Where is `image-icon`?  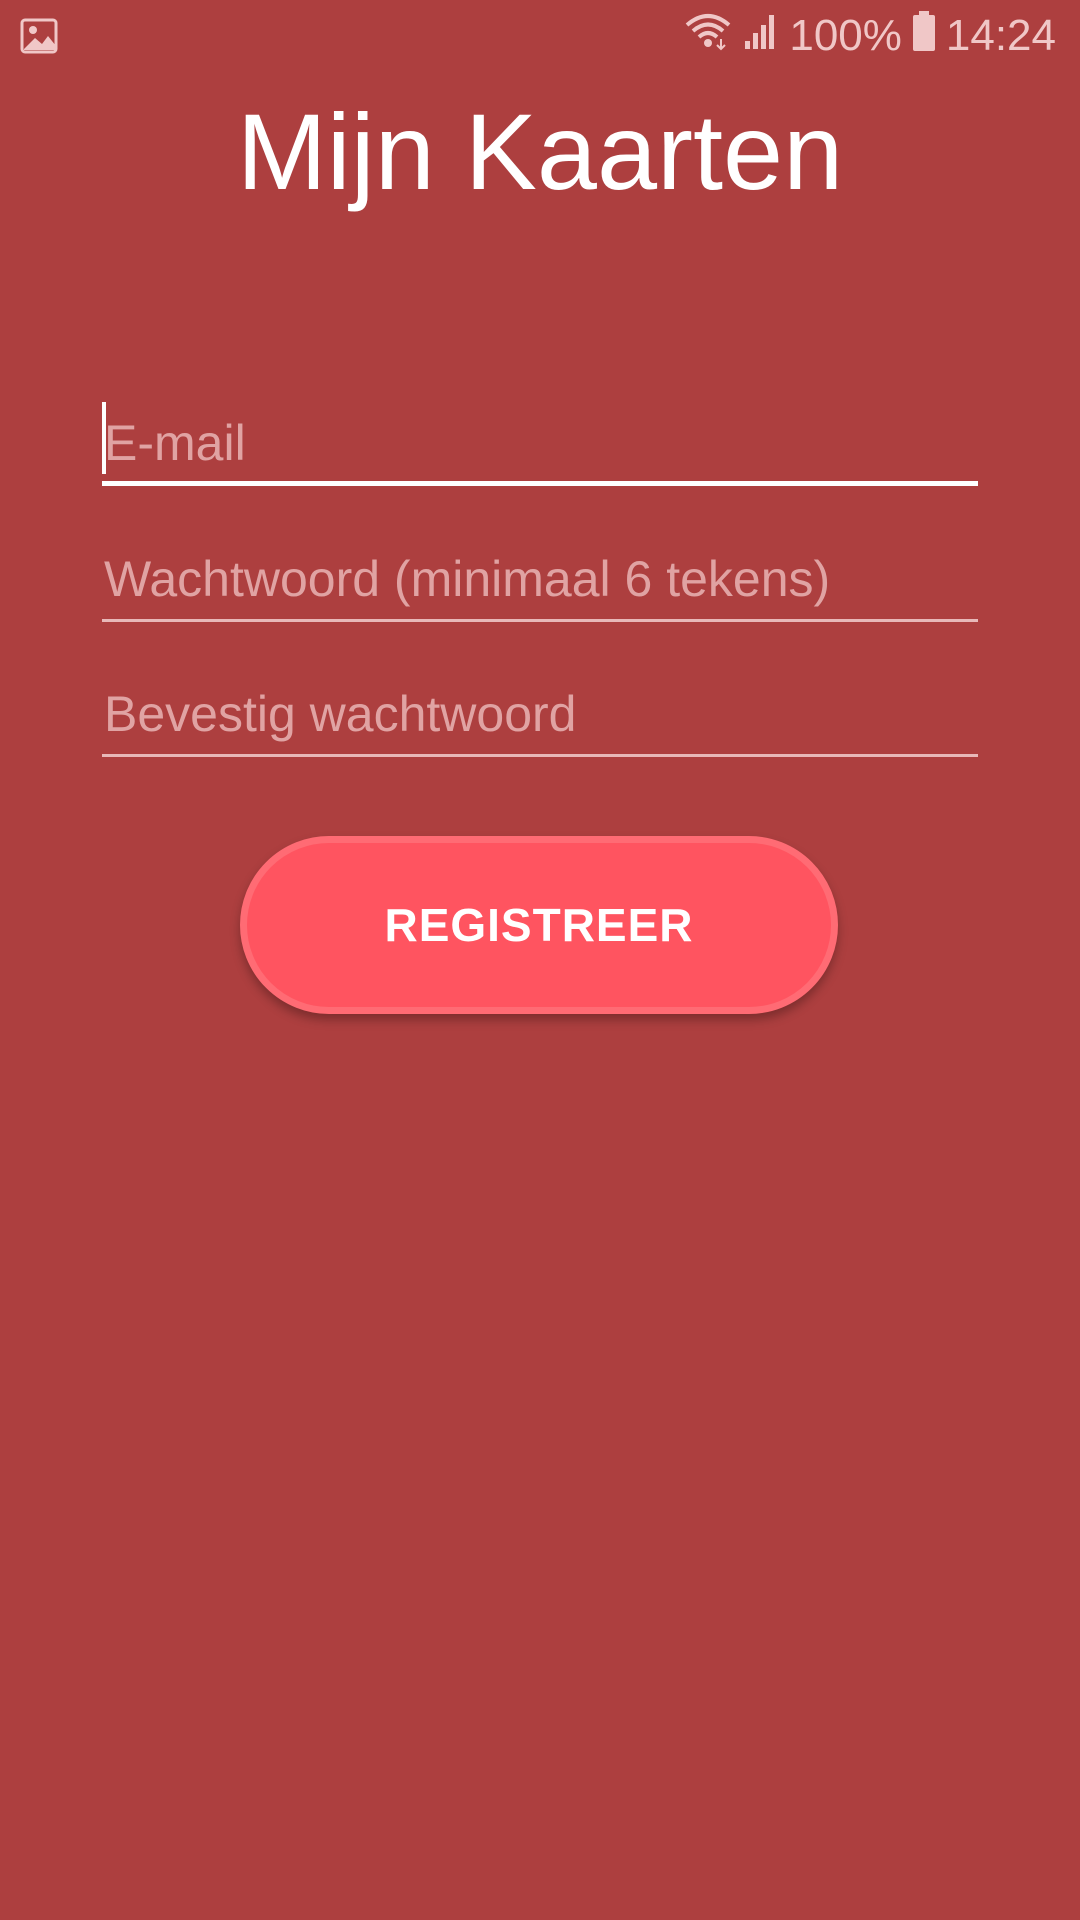
image-icon is located at coordinates (40, 36).